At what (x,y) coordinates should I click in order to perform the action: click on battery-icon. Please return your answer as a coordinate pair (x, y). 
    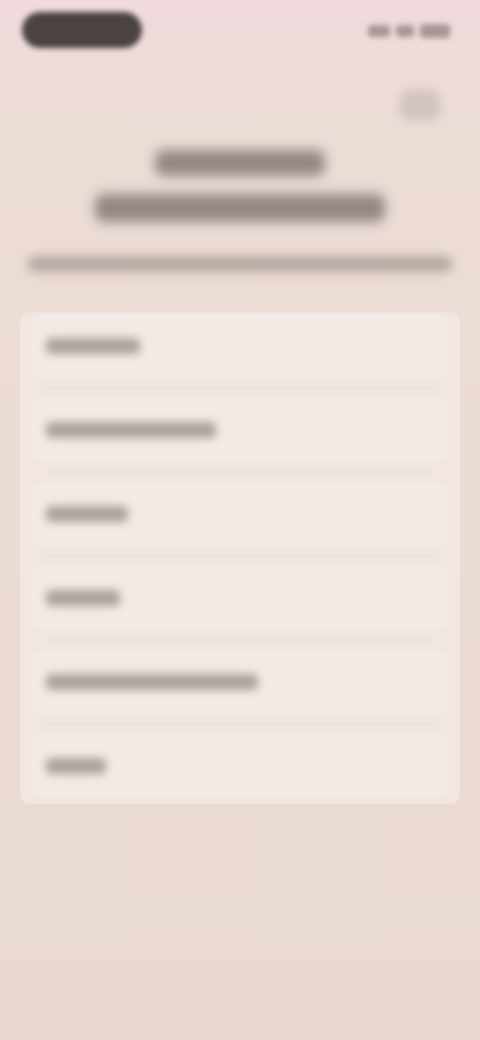
    Looking at the image, I should click on (435, 31).